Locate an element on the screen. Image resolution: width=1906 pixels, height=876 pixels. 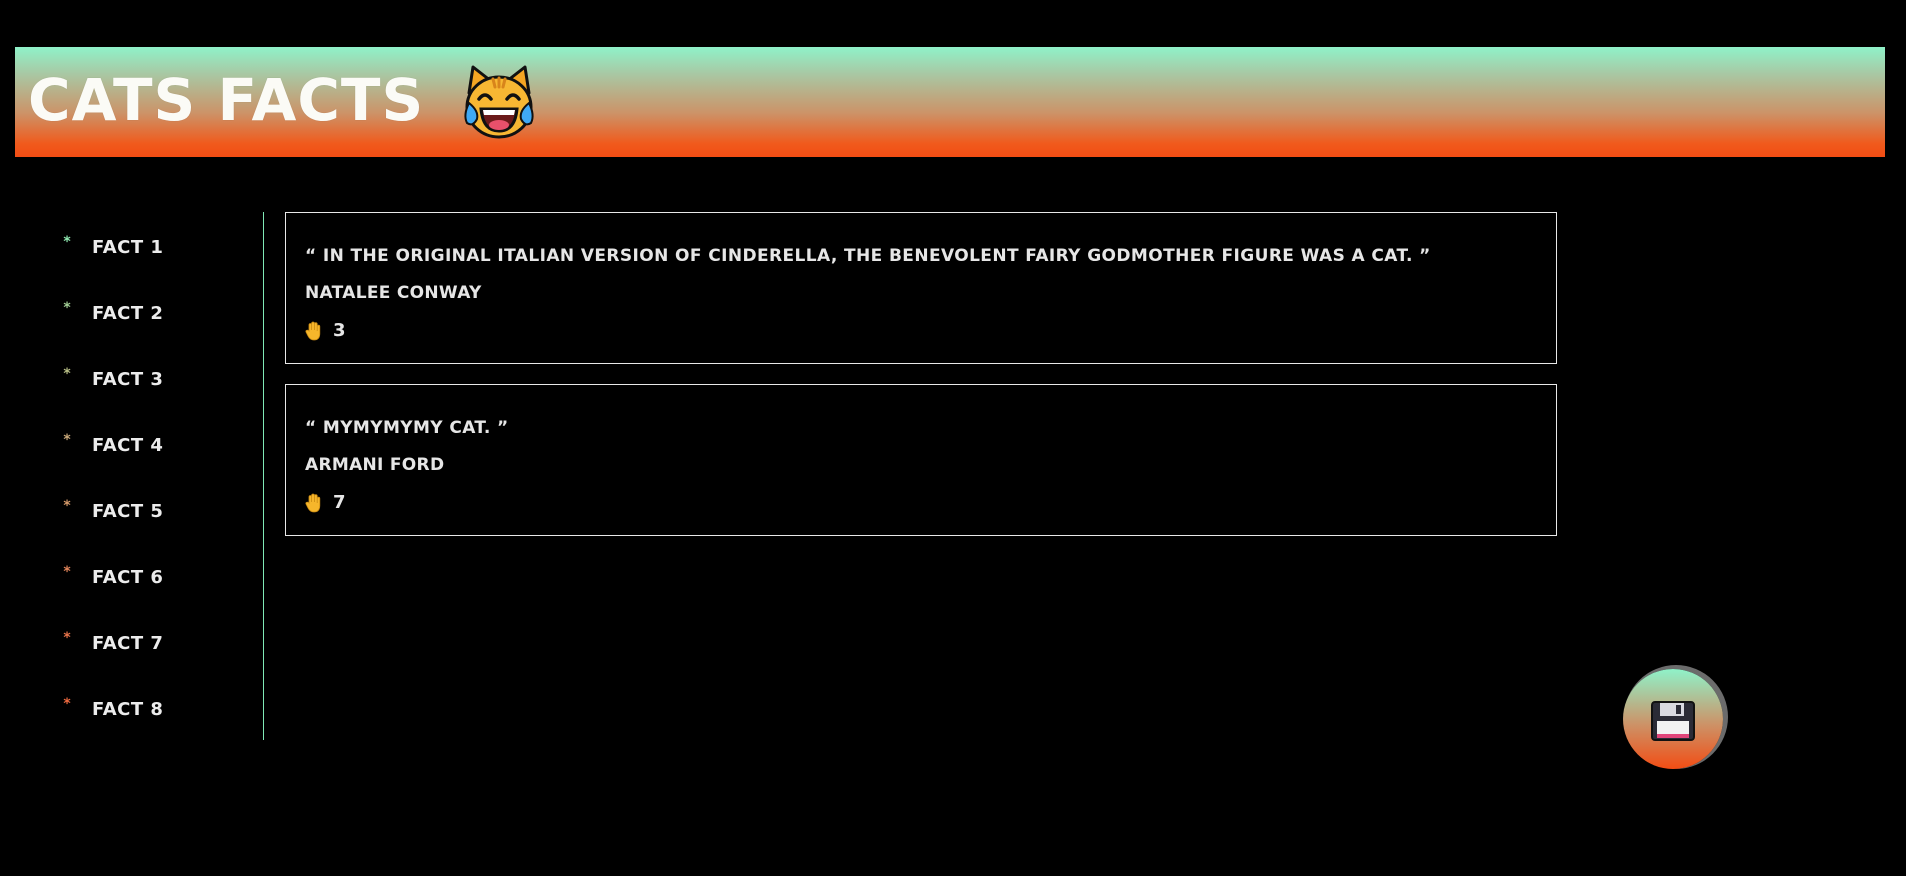
sidebar-item-fact-5: * FACT 5 is located at coordinates (111, 511).